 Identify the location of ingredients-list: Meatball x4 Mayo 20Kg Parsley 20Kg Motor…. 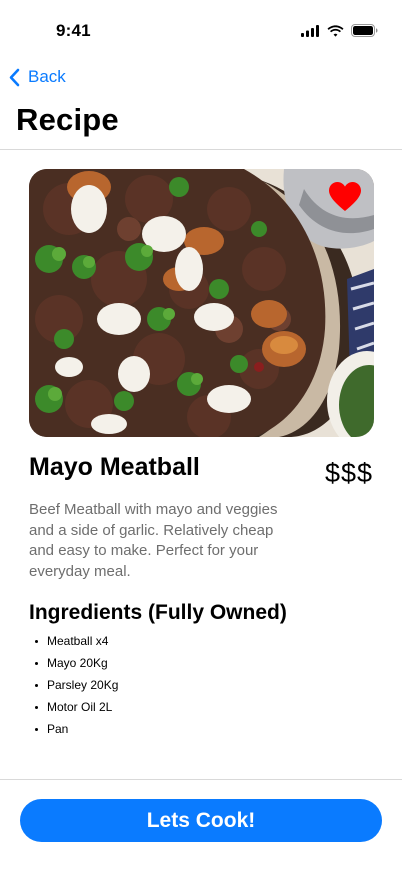
(73, 685).